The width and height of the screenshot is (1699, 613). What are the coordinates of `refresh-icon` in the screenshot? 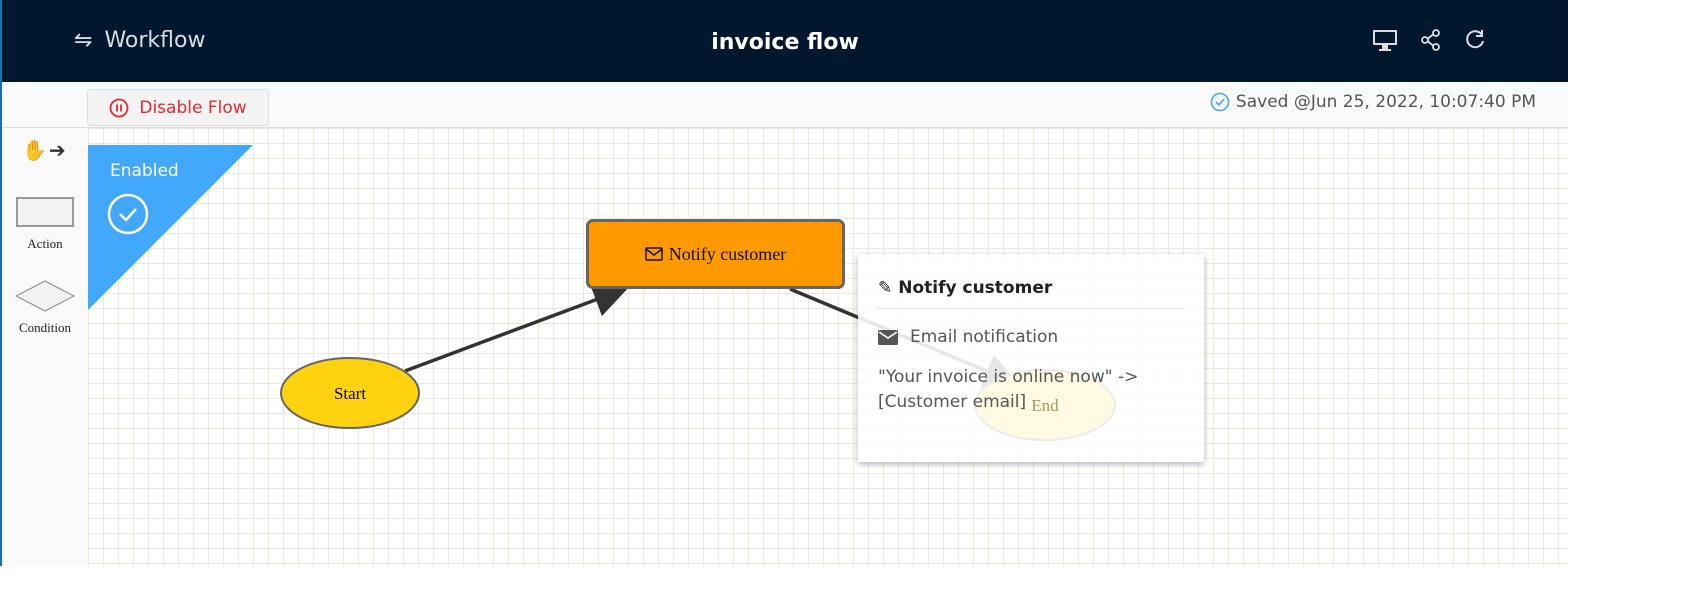 It's located at (1475, 40).